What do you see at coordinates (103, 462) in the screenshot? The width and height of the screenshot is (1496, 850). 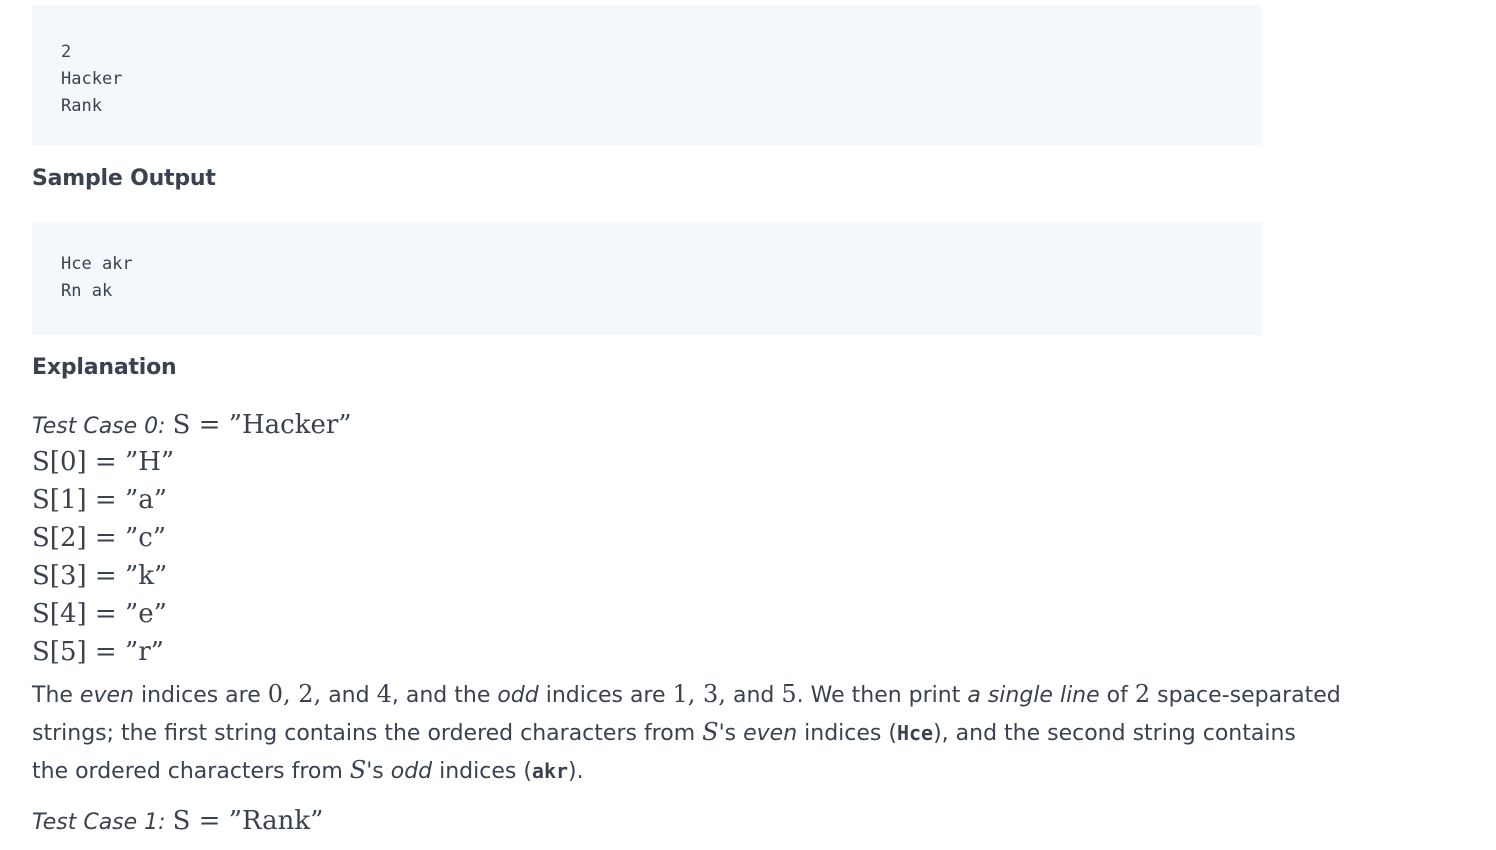 I see `index-row: S[0] = ”H”` at bounding box center [103, 462].